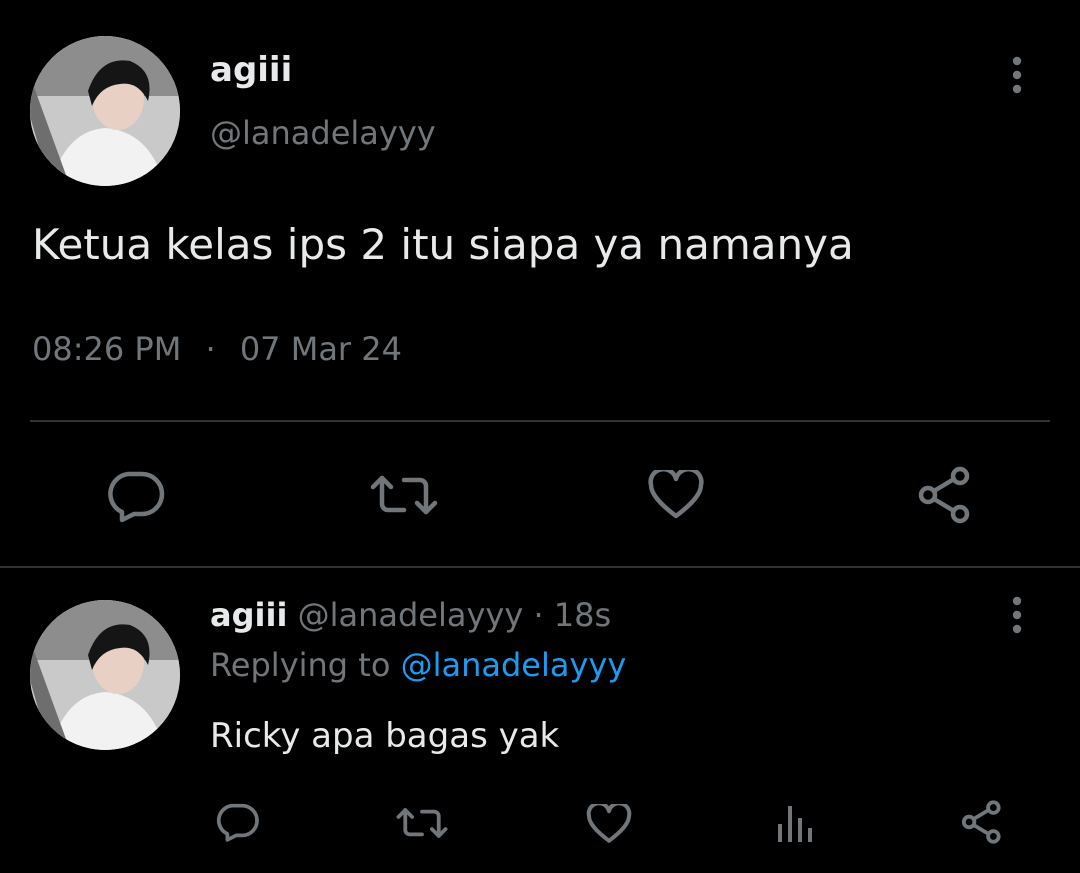 The height and width of the screenshot is (873, 1080). What do you see at coordinates (107, 349) in the screenshot?
I see `tweet-time: 08:26 PM` at bounding box center [107, 349].